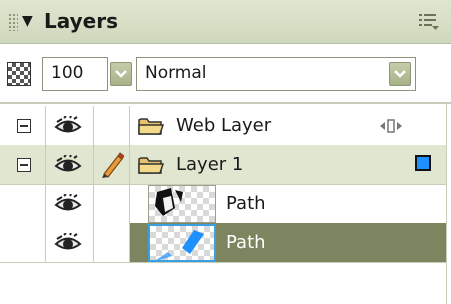 This screenshot has width=451, height=304. I want to click on opacity-checker-icon, so click(19, 74).